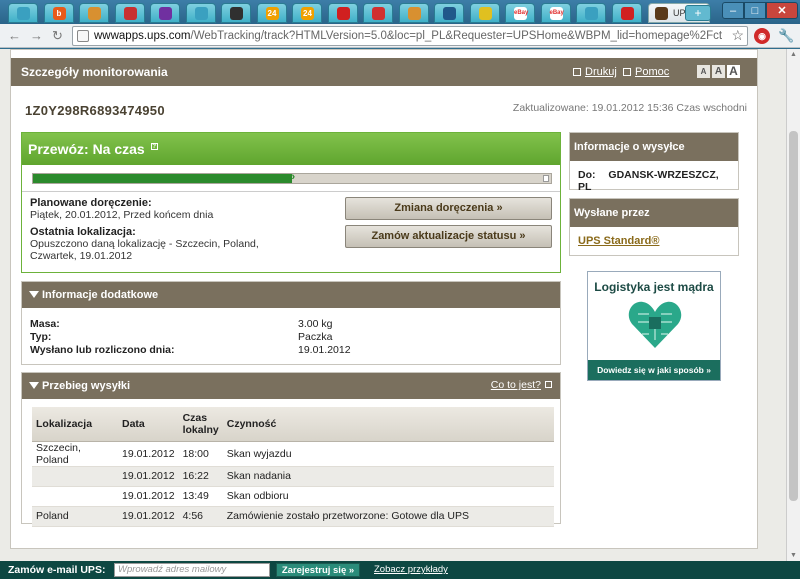 The image size is (800, 579). I want to click on see-examples-link: Zobacz przykłady, so click(411, 569).